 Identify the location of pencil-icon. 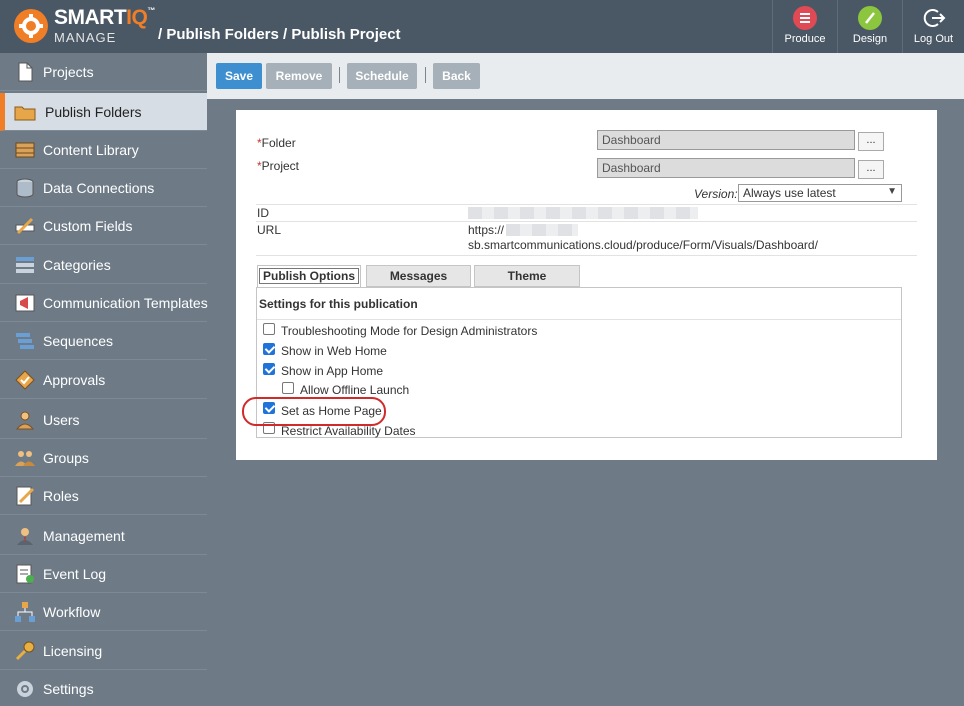
(870, 18).